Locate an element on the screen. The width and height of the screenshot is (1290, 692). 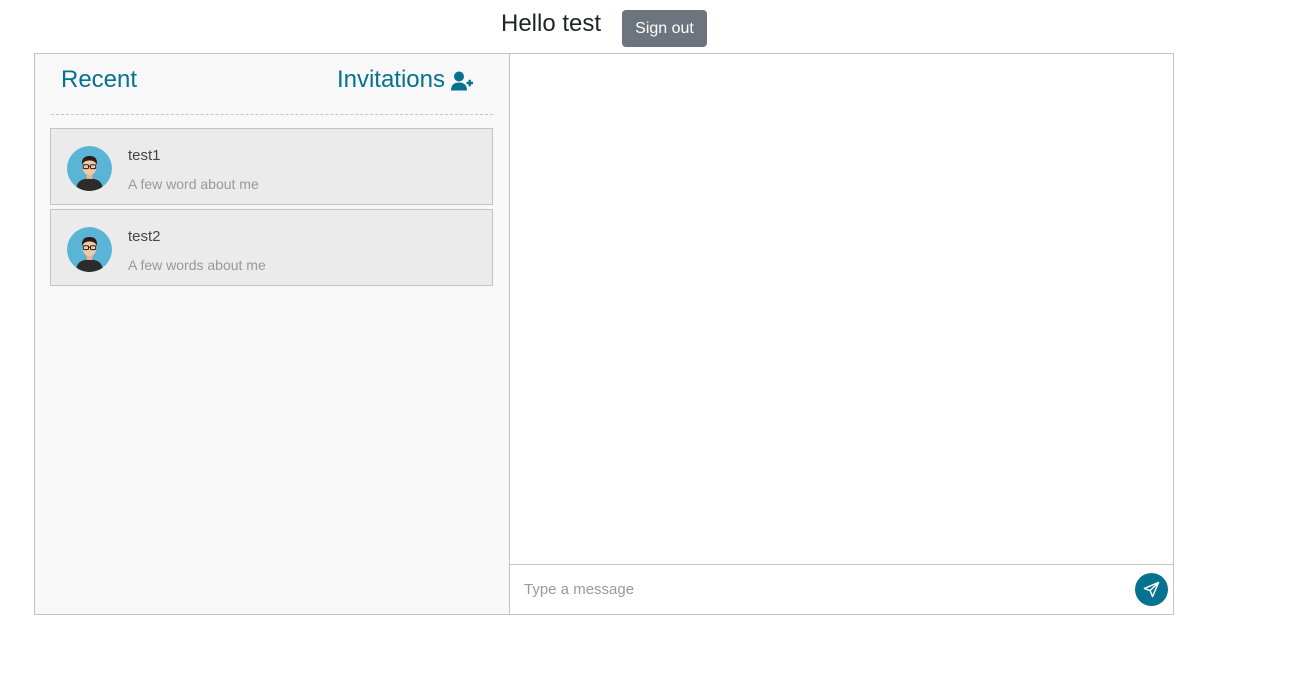
top-bar: Hello test Sign out is located at coordinates (645, 26).